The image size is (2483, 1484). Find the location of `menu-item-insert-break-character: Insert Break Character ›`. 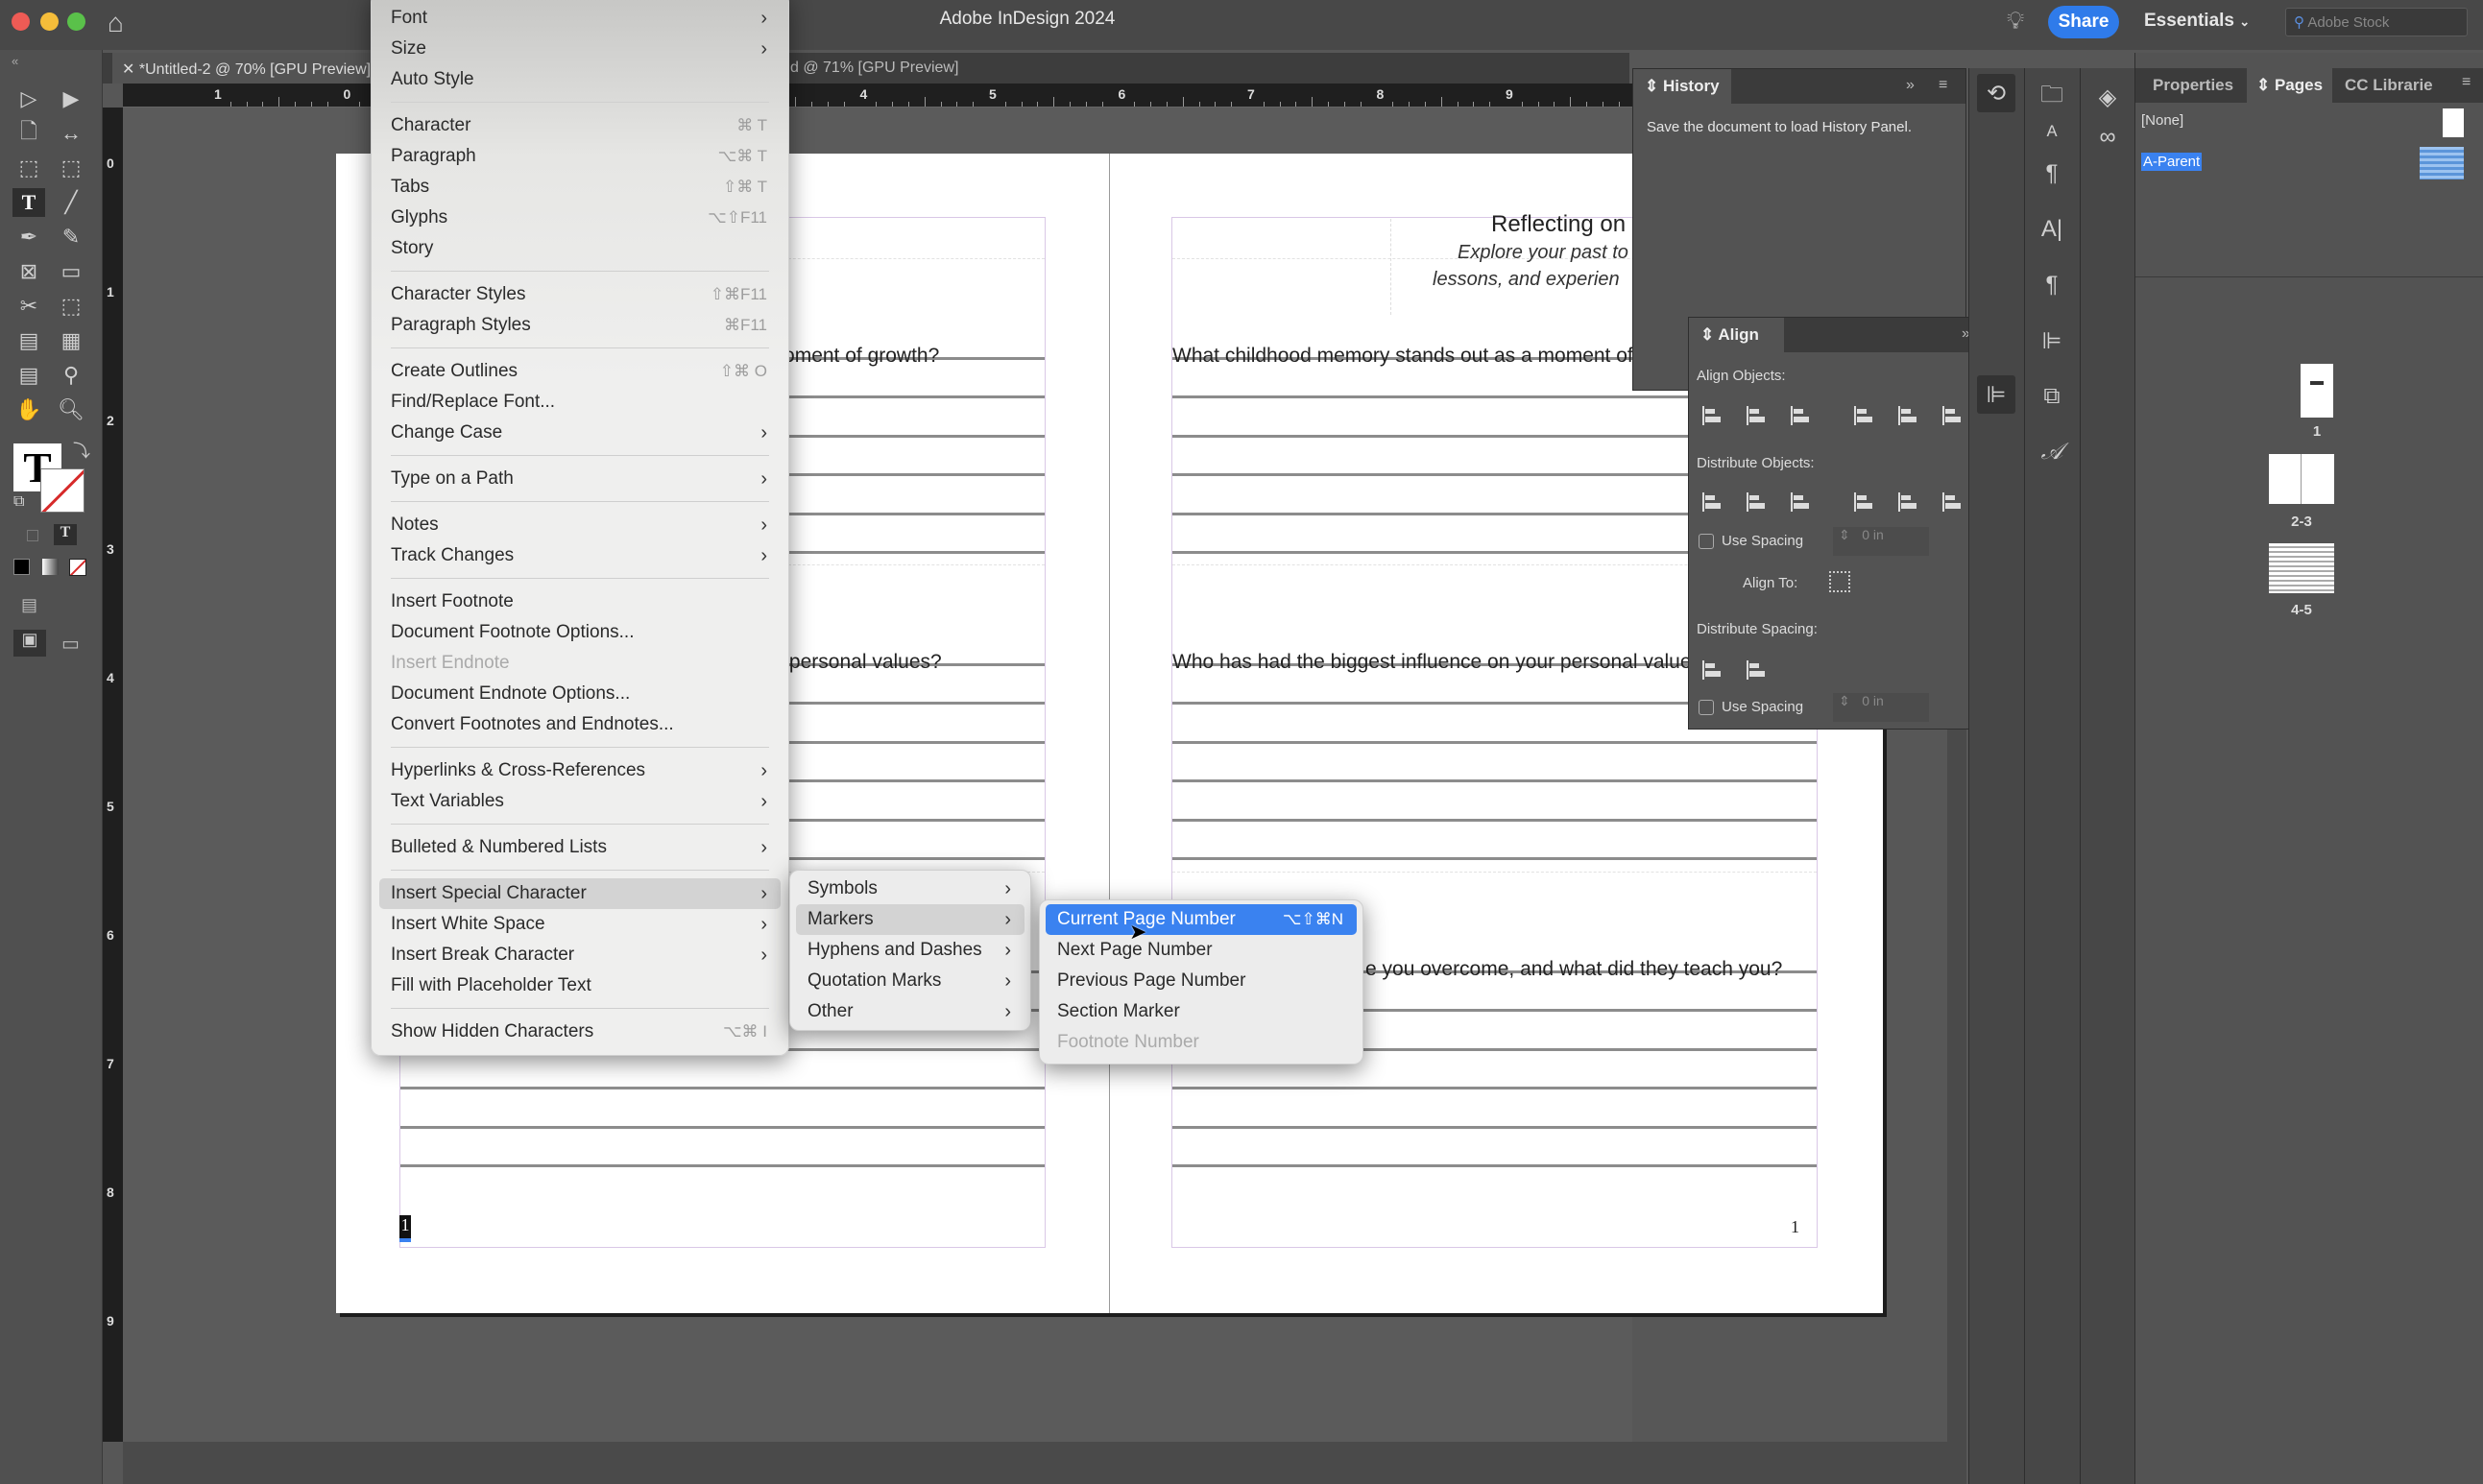

menu-item-insert-break-character: Insert Break Character › is located at coordinates (580, 955).